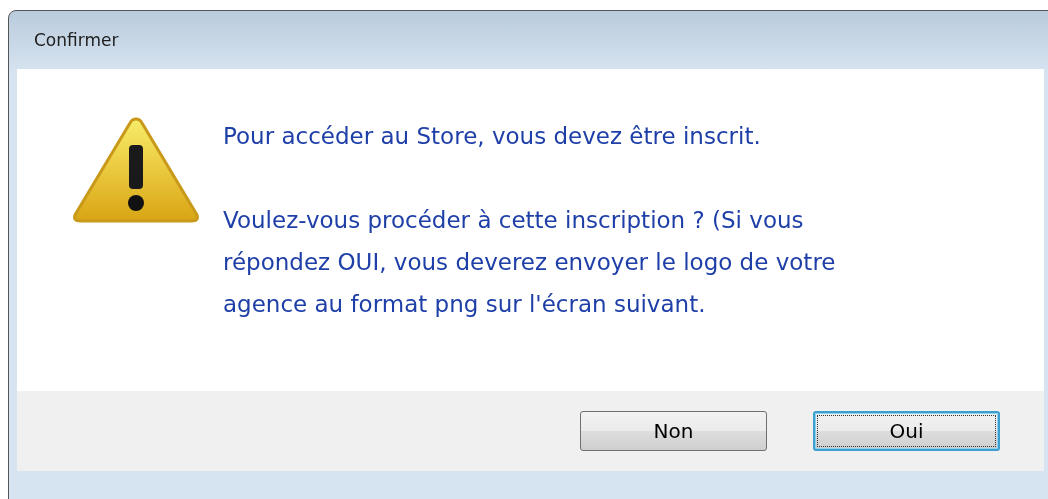 The image size is (1048, 499). What do you see at coordinates (906, 431) in the screenshot?
I see `yes-button: Oui` at bounding box center [906, 431].